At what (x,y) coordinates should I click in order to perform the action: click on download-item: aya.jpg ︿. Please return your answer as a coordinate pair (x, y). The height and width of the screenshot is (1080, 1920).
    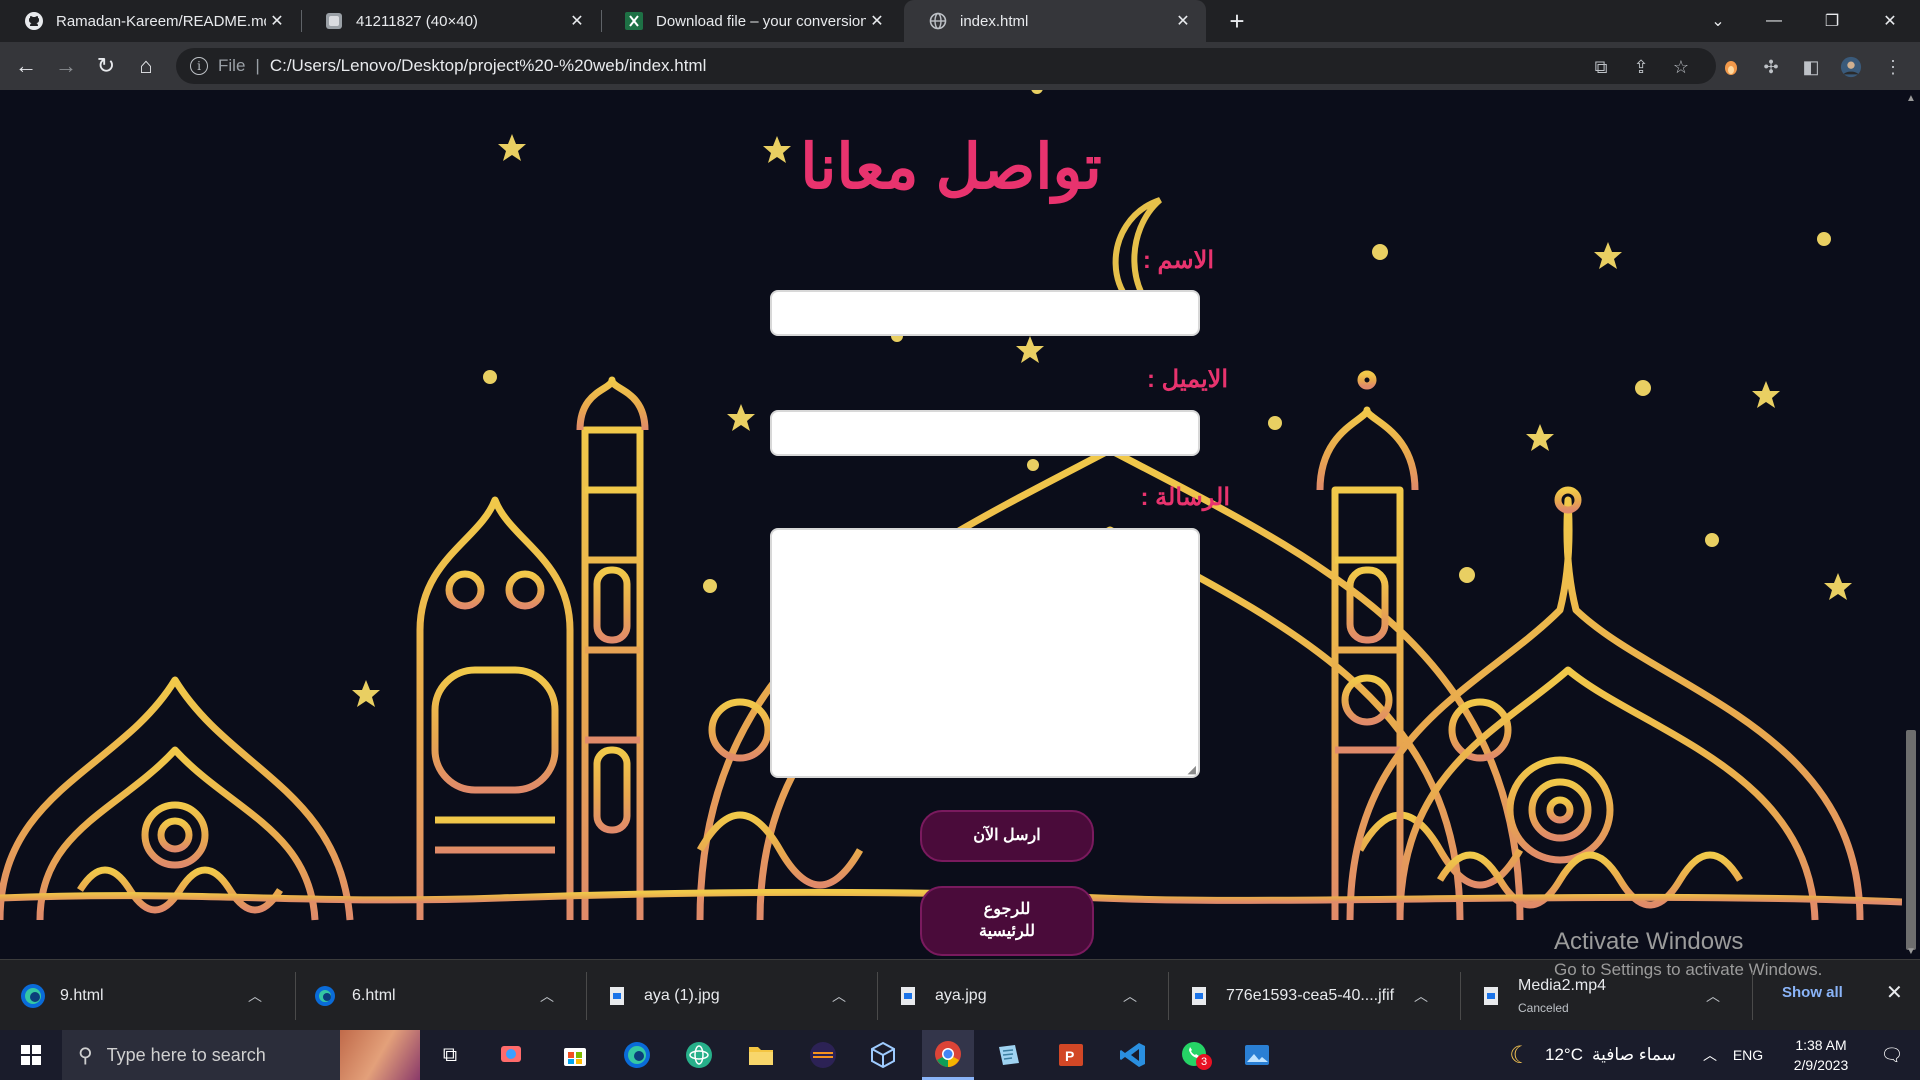
    Looking at the image, I should click on (1018, 995).